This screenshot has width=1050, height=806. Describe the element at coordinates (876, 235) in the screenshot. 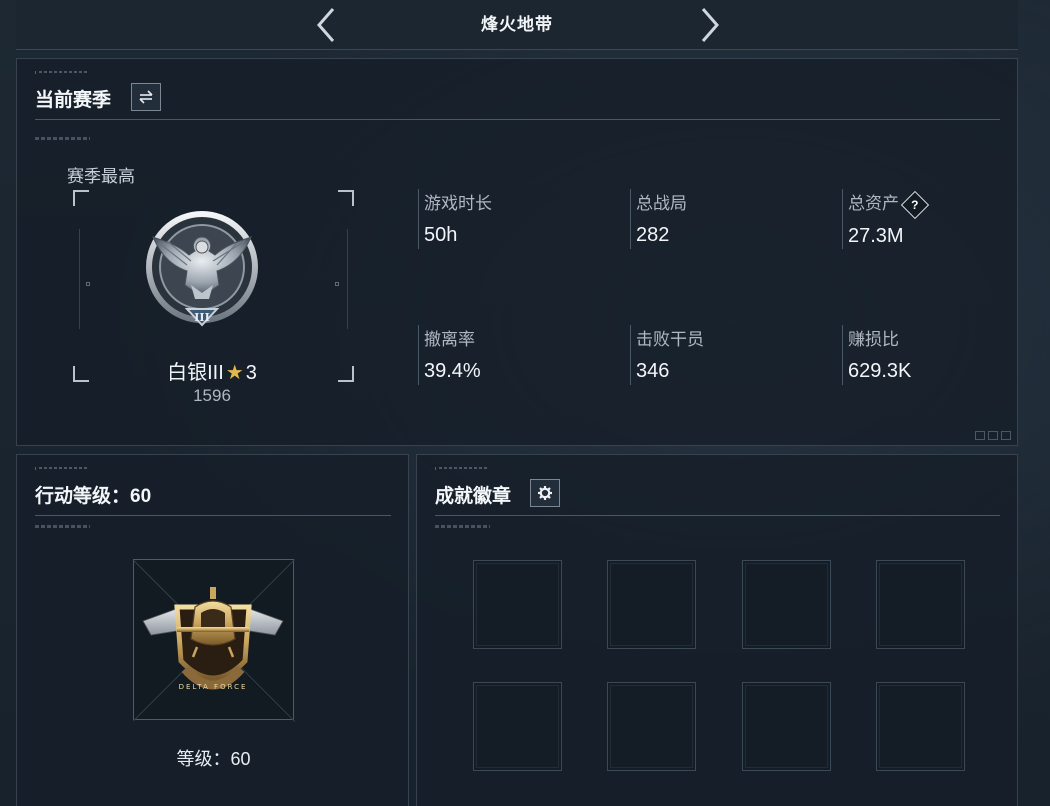

I see `stat-value: 27.3M` at that location.